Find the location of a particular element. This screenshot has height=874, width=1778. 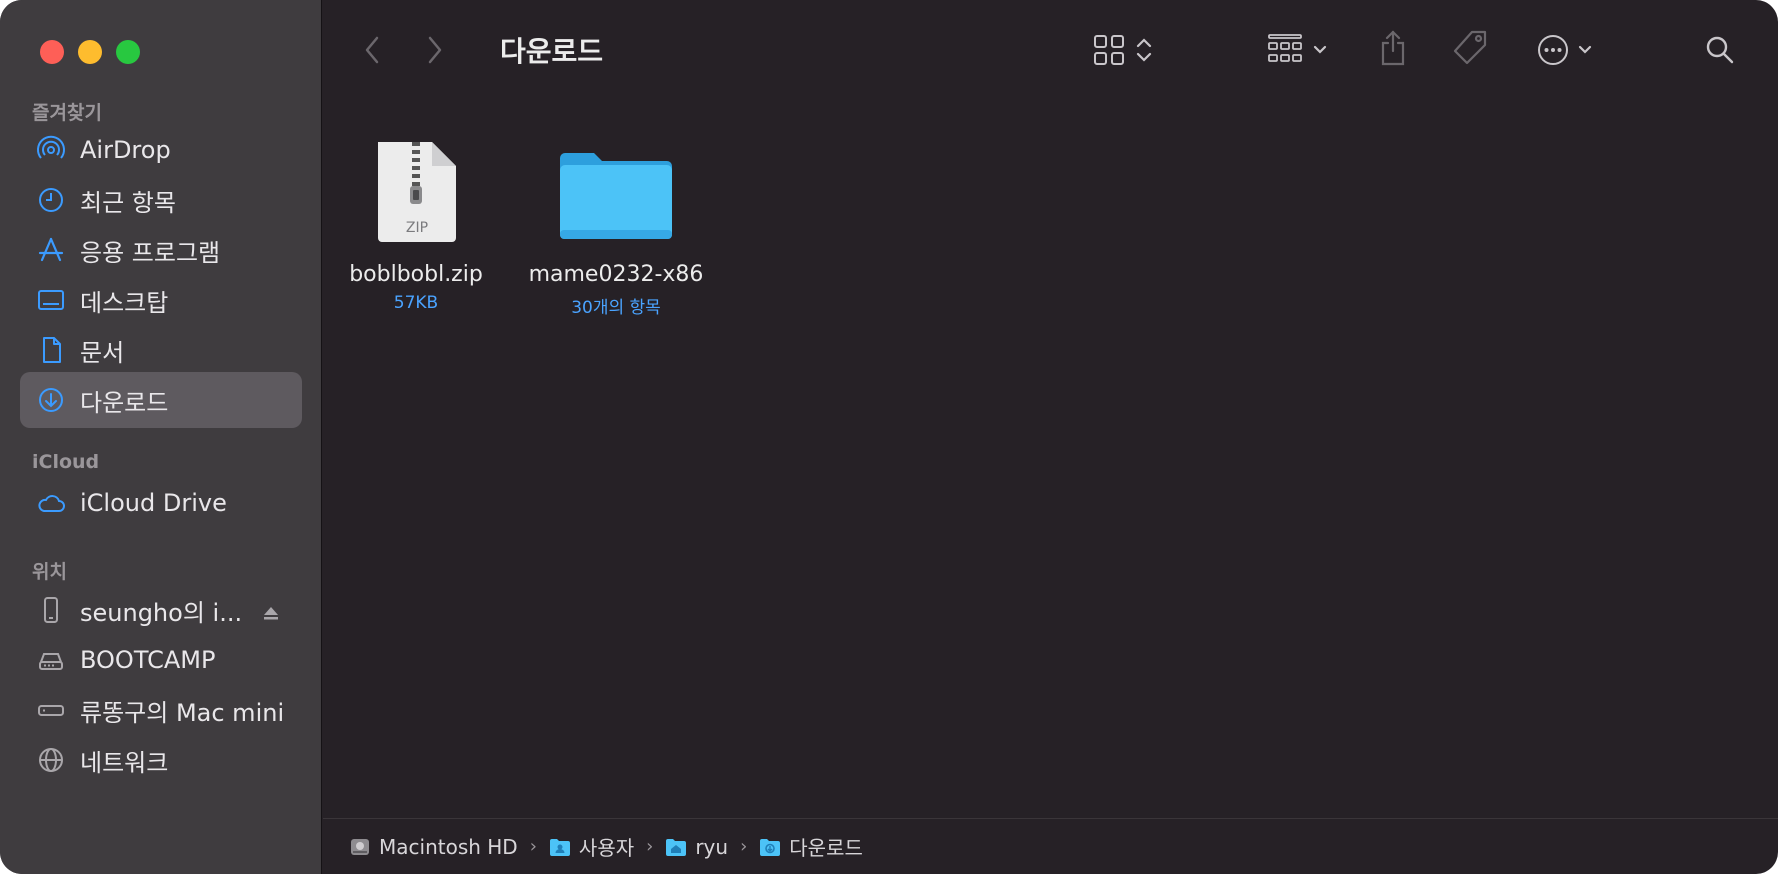

path-crumb-macintosh-hd: Macintosh HD is located at coordinates (433, 847).